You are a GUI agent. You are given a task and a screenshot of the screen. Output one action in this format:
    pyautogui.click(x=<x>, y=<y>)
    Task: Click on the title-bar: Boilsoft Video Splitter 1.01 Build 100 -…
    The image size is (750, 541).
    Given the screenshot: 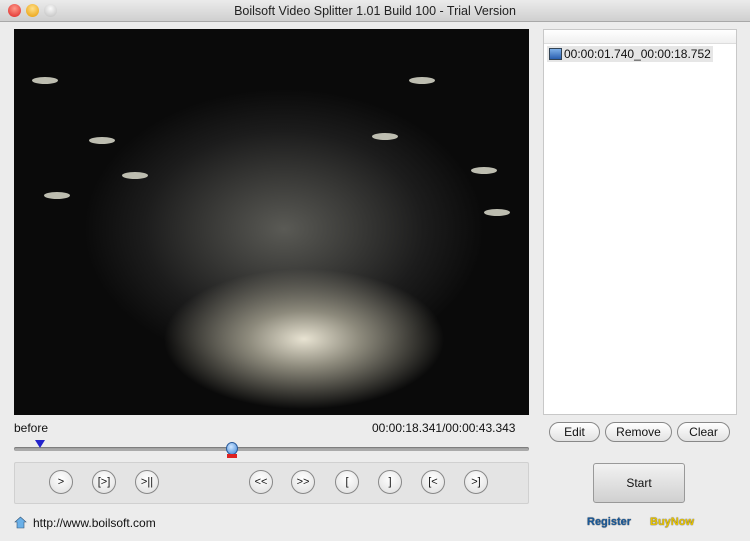 What is the action you would take?
    pyautogui.click(x=375, y=11)
    